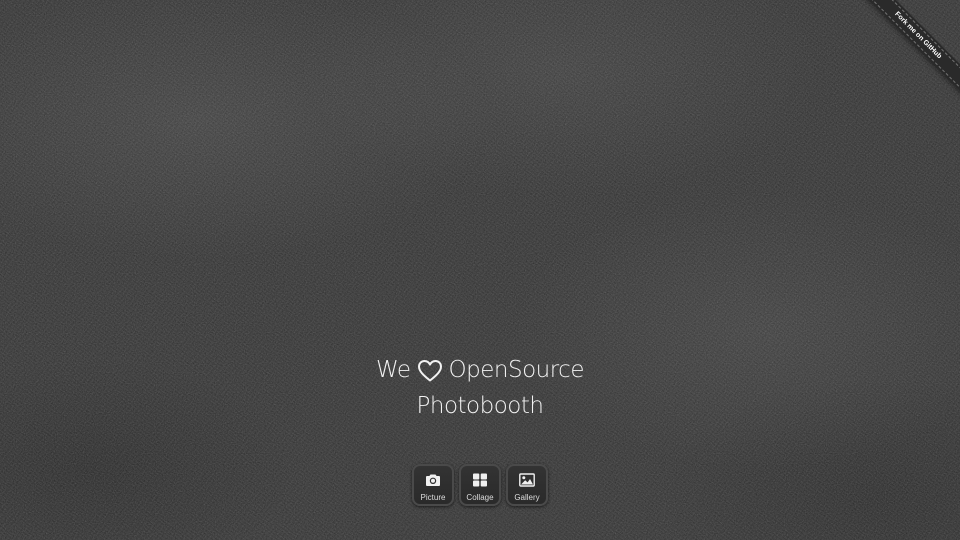 This screenshot has width=960, height=540. What do you see at coordinates (433, 497) in the screenshot?
I see `picture-button-label: Picture` at bounding box center [433, 497].